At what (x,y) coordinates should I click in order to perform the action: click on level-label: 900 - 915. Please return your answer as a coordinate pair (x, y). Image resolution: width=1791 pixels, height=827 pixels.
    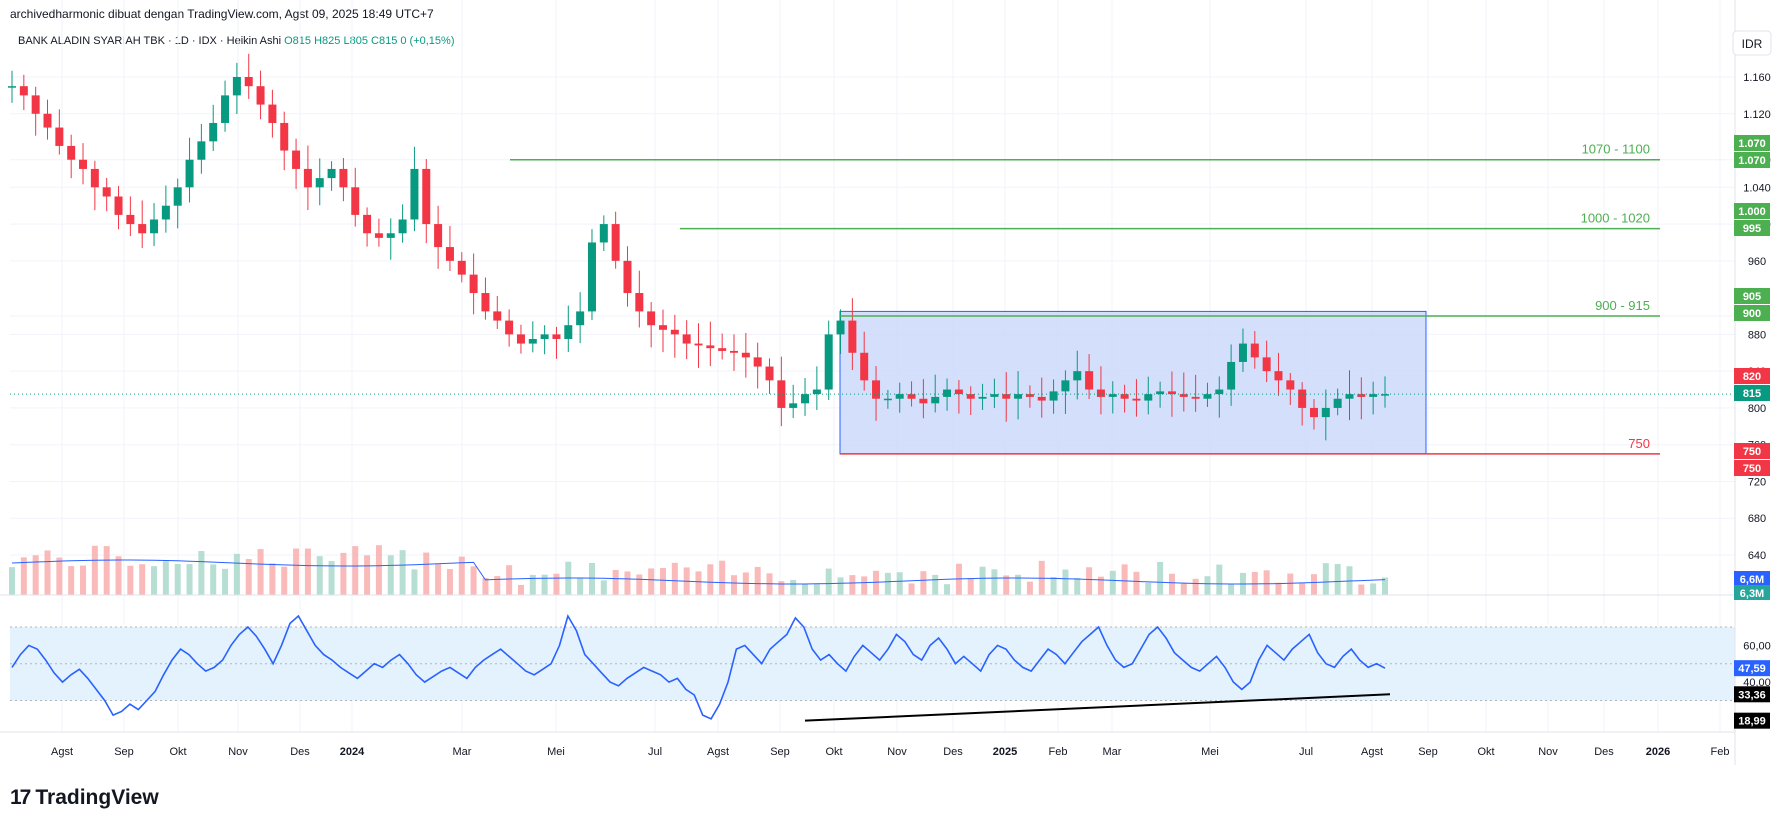
    Looking at the image, I should click on (1622, 305).